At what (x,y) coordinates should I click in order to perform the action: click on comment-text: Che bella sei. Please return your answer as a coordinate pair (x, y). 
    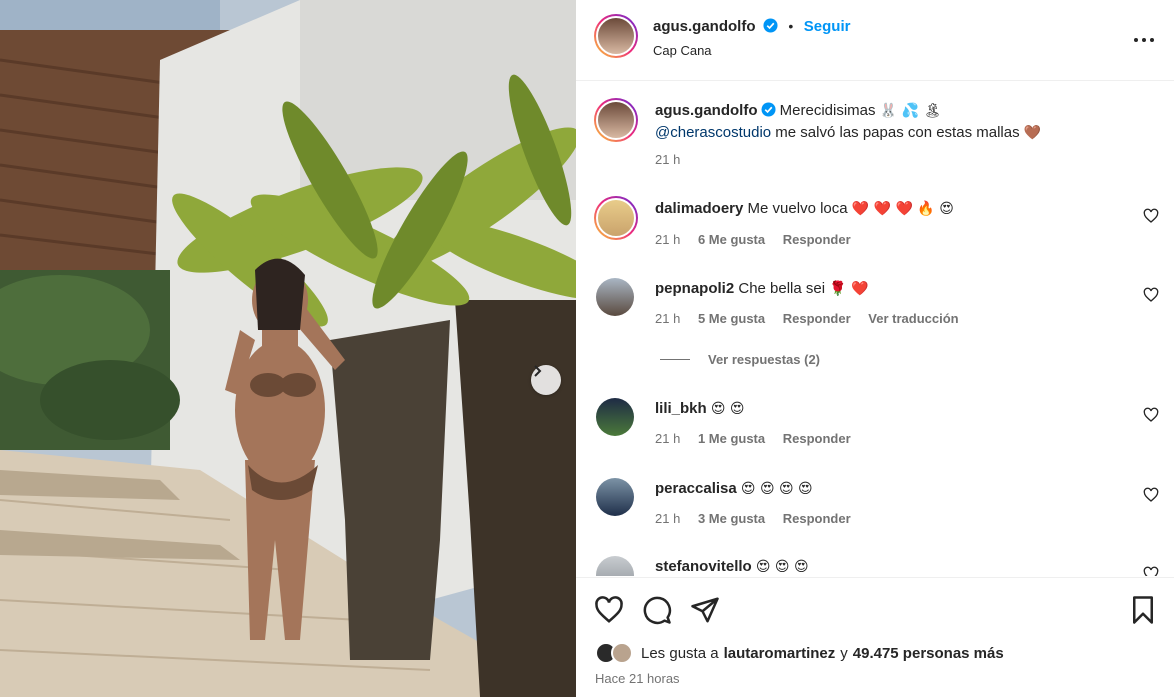
    Looking at the image, I should click on (782, 288).